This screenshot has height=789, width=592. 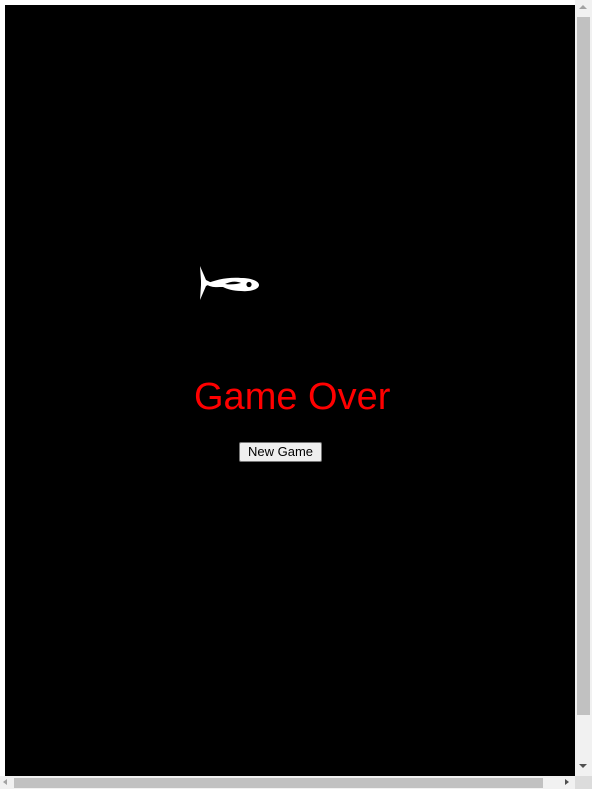 What do you see at coordinates (583, 782) in the screenshot?
I see `scrollbar-corner` at bounding box center [583, 782].